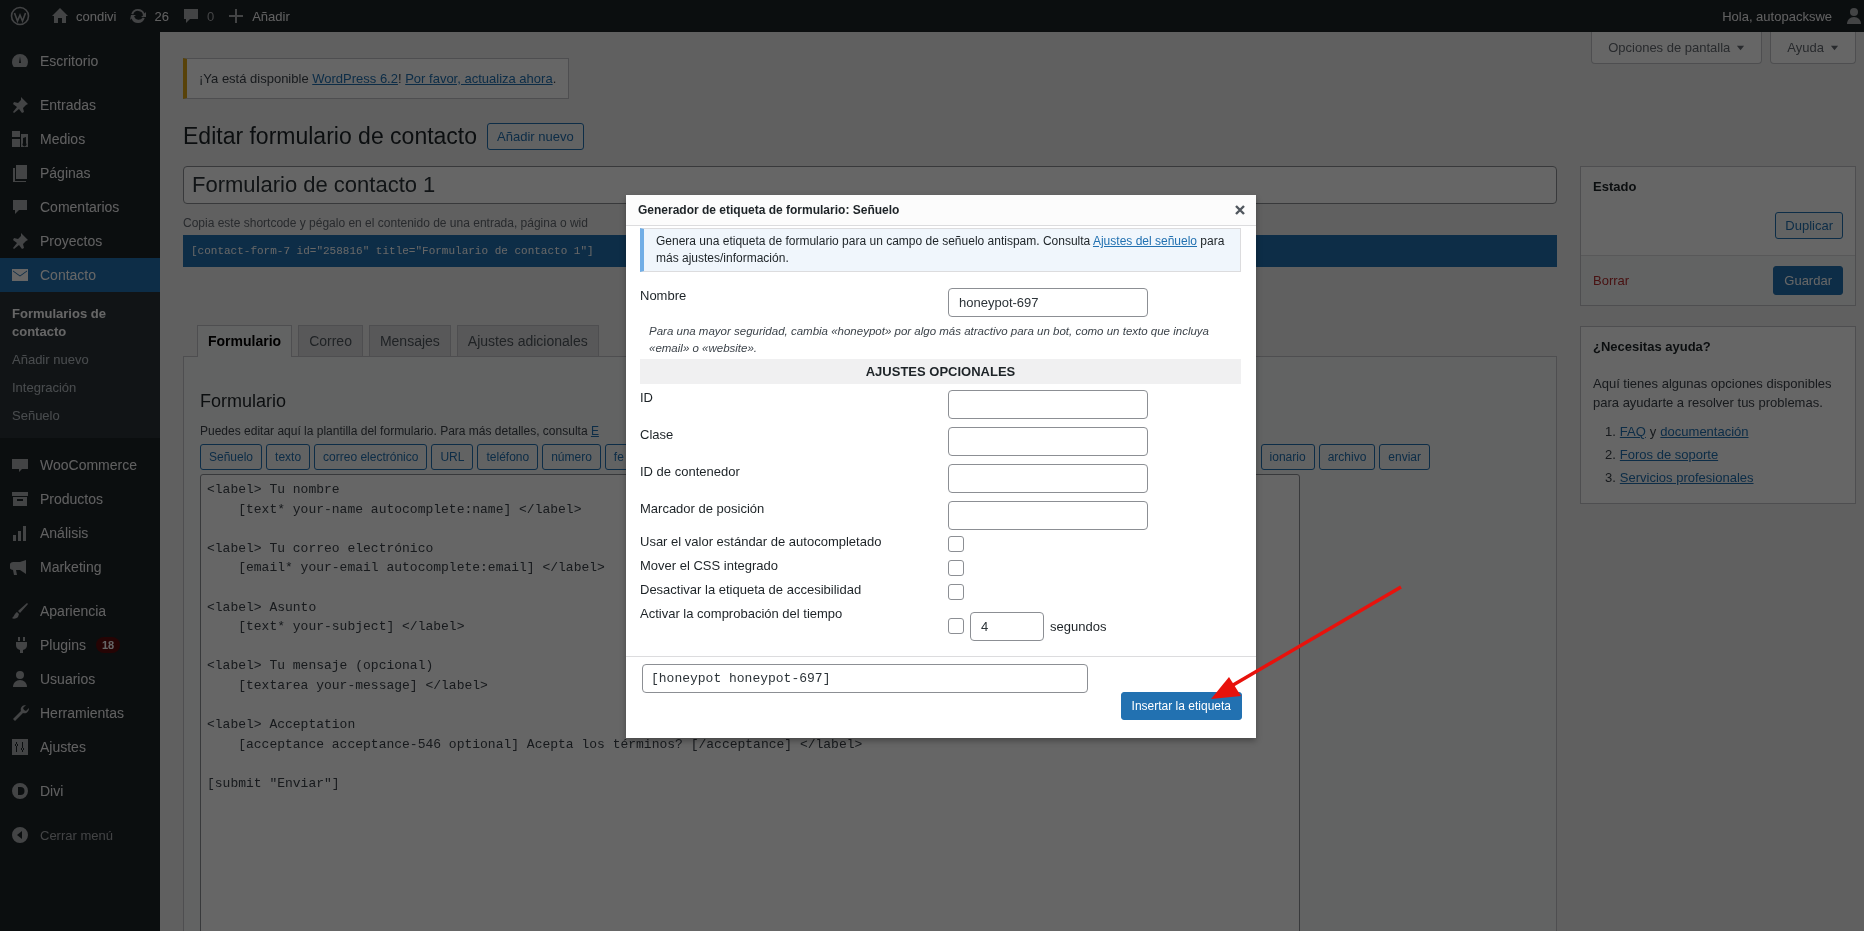  Describe the element at coordinates (108, 645) in the screenshot. I see `count-badge: 18` at that location.